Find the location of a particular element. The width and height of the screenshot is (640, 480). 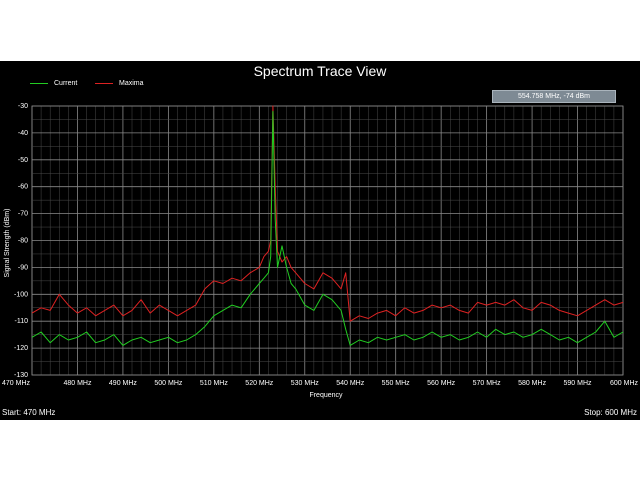

y-tick-label: -40 is located at coordinates (23, 133).